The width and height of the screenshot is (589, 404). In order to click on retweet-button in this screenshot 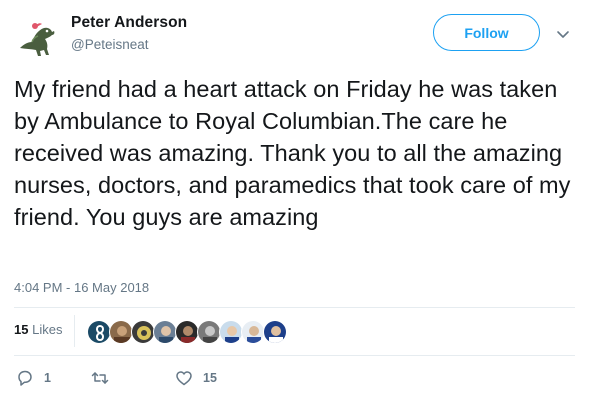, I will do `click(105, 378)`.